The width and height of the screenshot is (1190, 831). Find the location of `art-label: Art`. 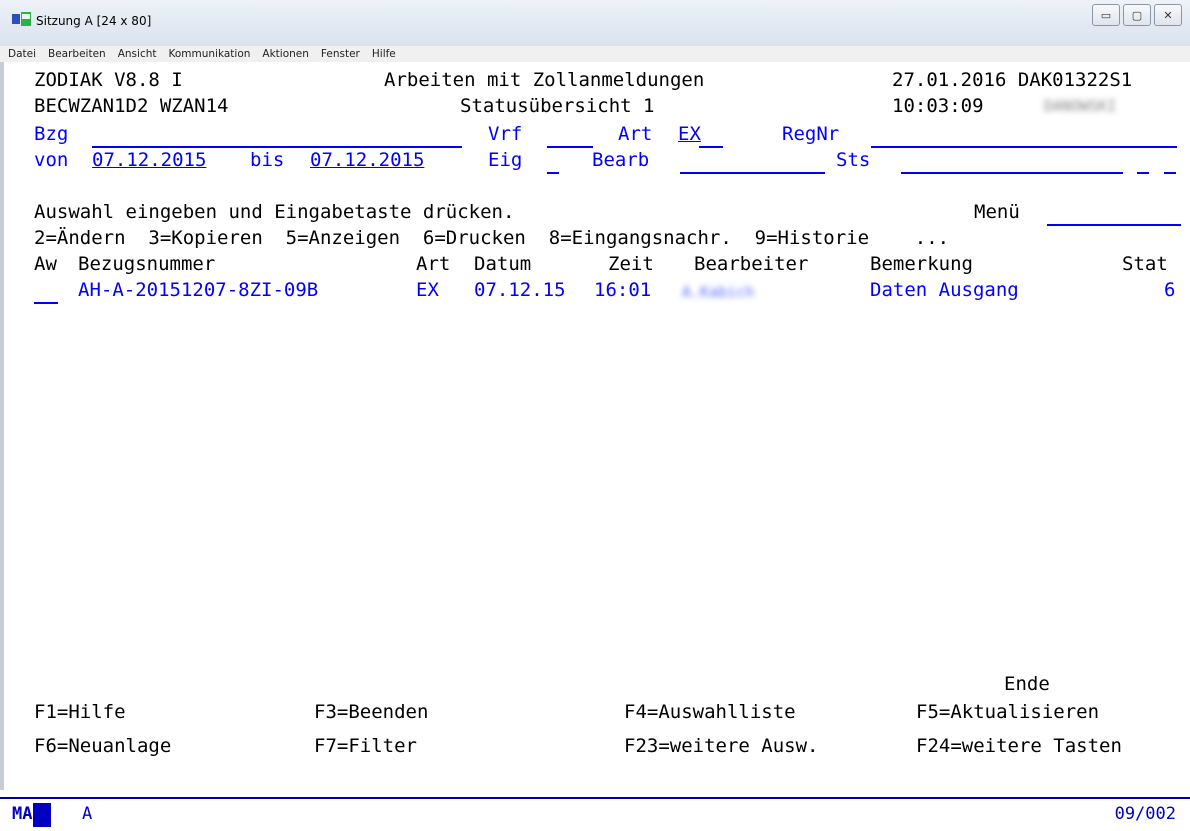

art-label: Art is located at coordinates (635, 134).